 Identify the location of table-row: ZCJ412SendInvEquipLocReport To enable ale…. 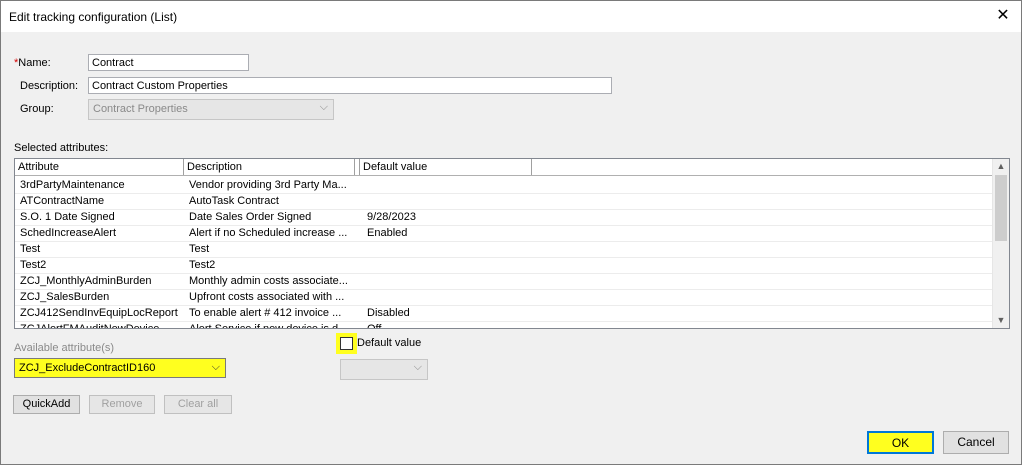
(503, 313).